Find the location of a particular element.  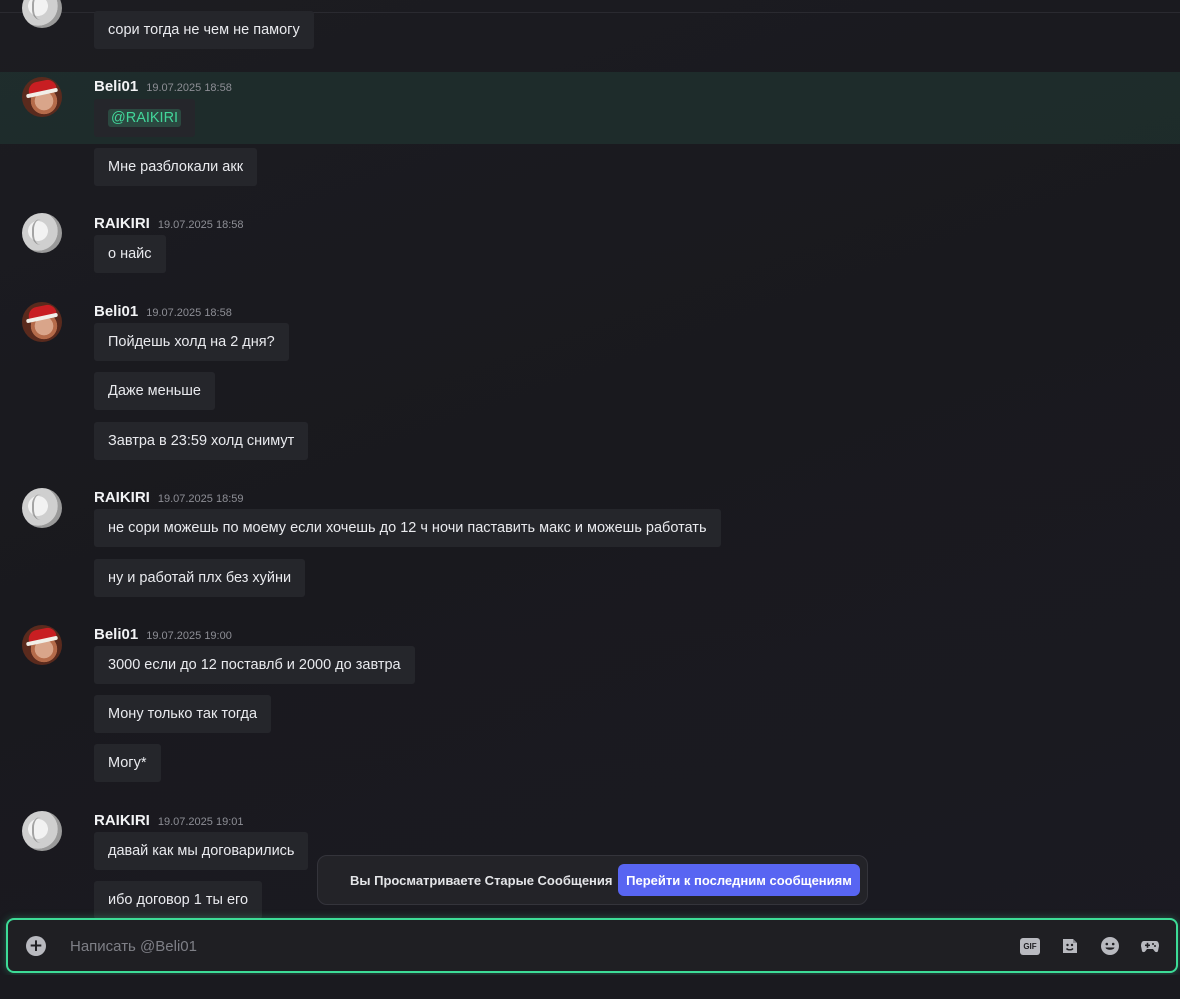

message-composer: + GIF is located at coordinates (592, 945).